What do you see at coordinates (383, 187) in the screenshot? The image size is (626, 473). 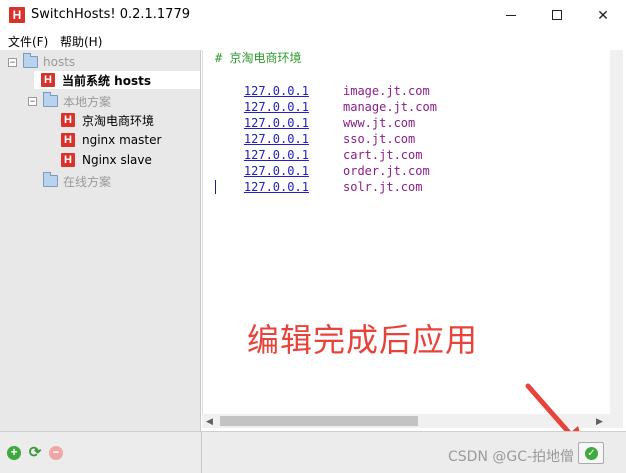 I see `hostname: solr.jt.com` at bounding box center [383, 187].